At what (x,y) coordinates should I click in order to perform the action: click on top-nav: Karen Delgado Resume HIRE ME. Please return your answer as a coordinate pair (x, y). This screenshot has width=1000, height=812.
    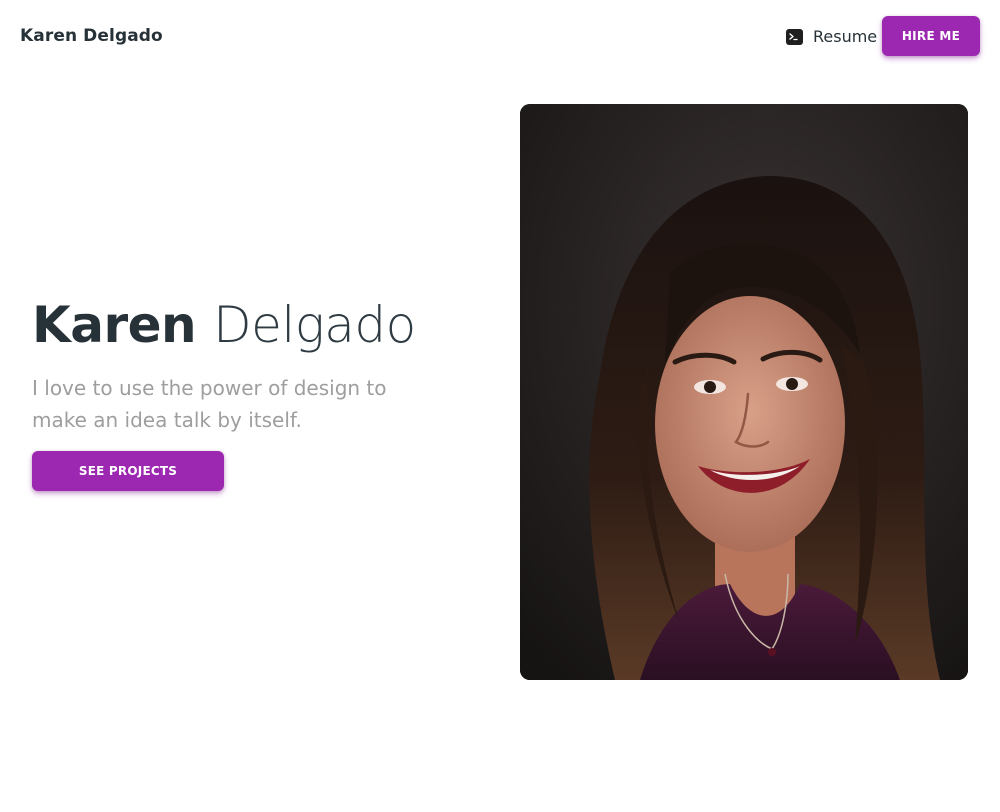
    Looking at the image, I should click on (500, 36).